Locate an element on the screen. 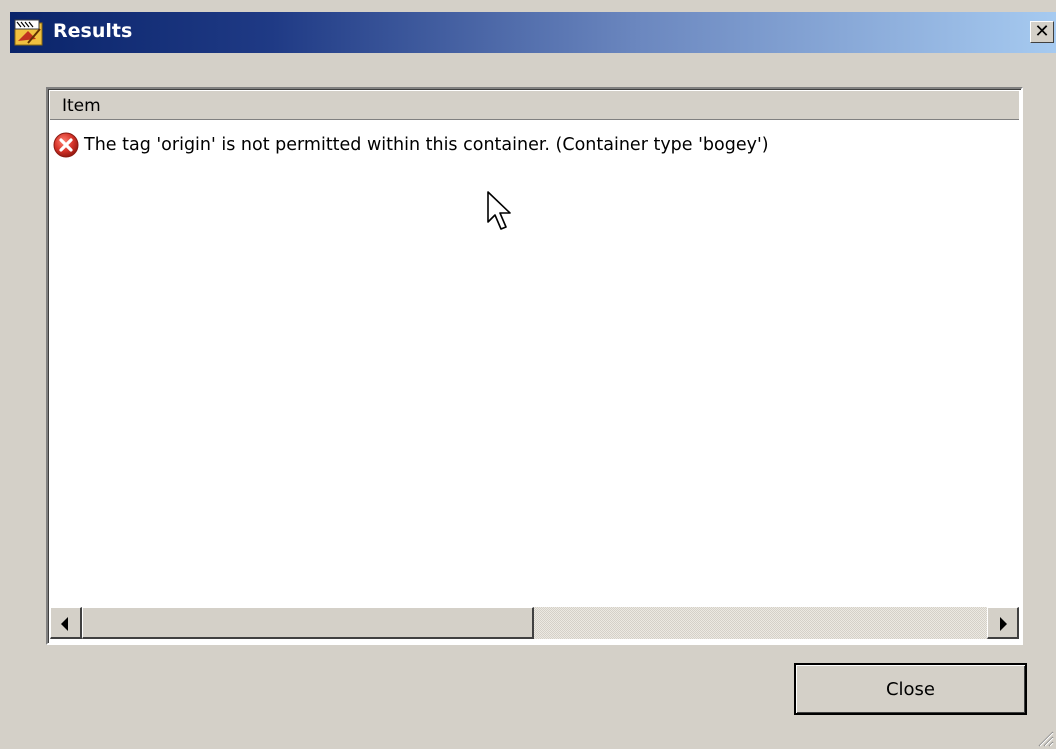 The width and height of the screenshot is (1056, 749). window-title: Results is located at coordinates (93, 31).